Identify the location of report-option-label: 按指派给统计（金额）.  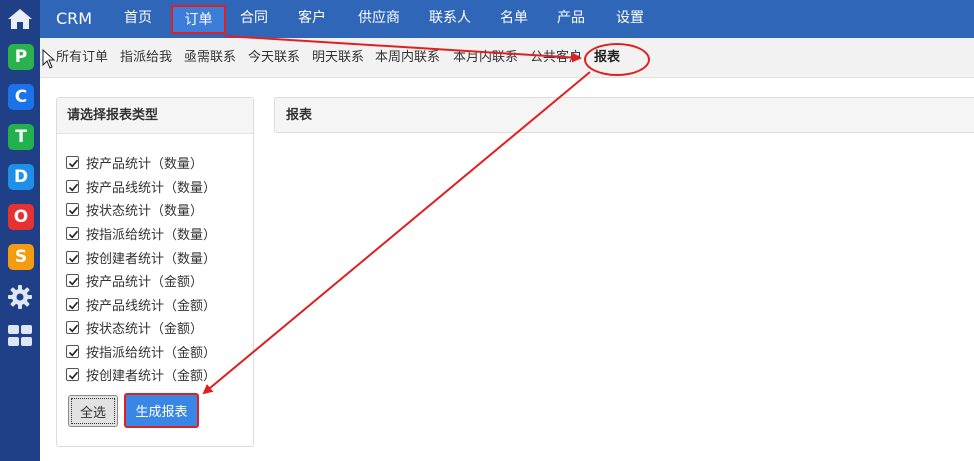
(151, 353).